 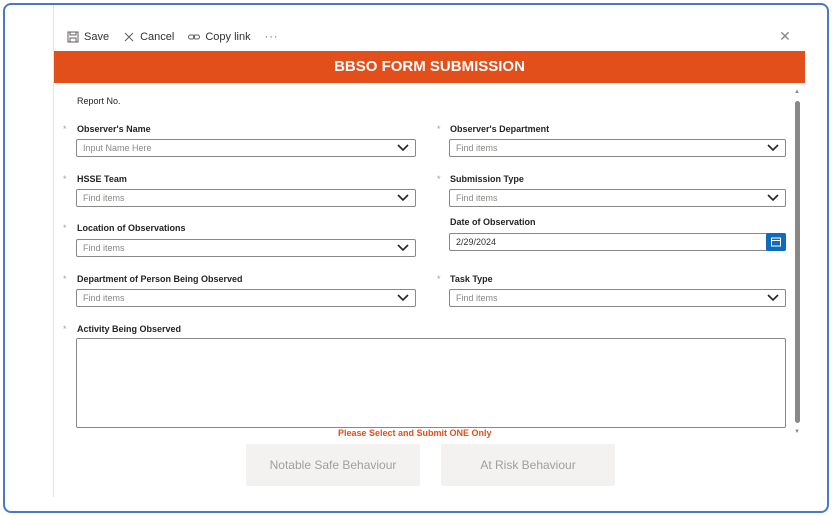 I want to click on task-type-input: Find items, so click(x=617, y=298).